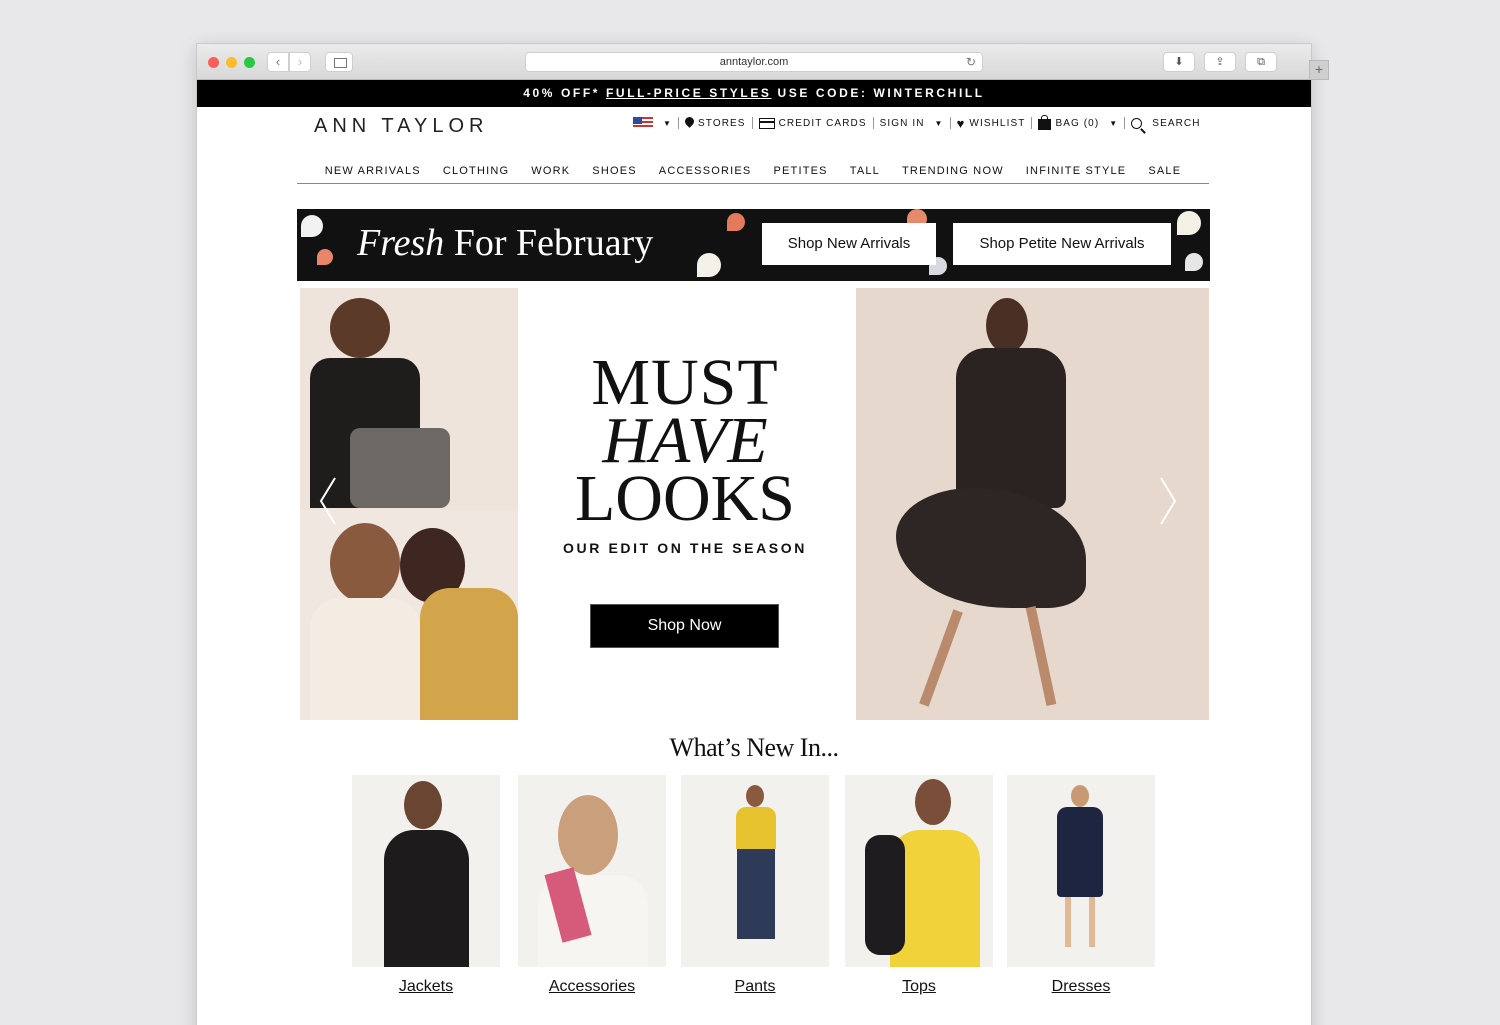 The image size is (1500, 1025). I want to click on heart-icon: ♥, so click(961, 123).